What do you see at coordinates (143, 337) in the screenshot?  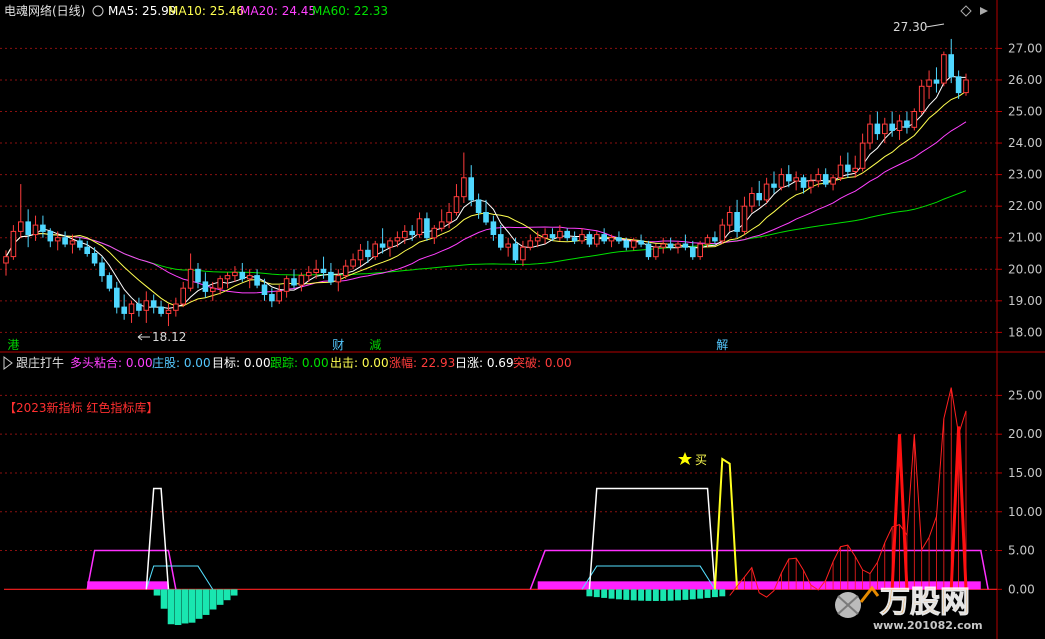 I see `price-min-arrow` at bounding box center [143, 337].